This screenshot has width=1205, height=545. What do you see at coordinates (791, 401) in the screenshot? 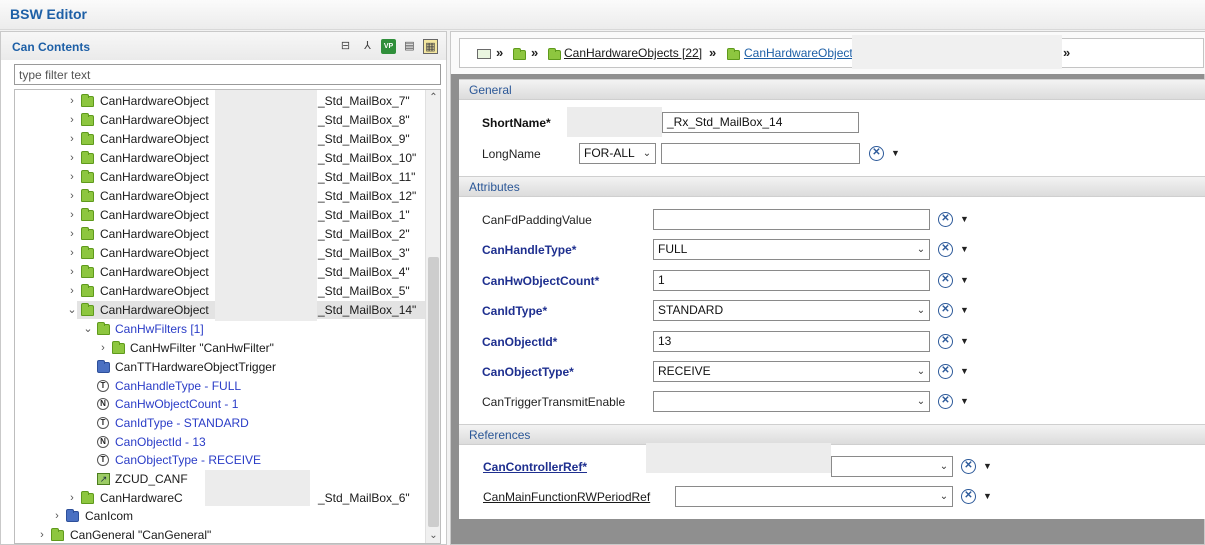
I see `cantriggertransmitenable-select: ⌄` at bounding box center [791, 401].